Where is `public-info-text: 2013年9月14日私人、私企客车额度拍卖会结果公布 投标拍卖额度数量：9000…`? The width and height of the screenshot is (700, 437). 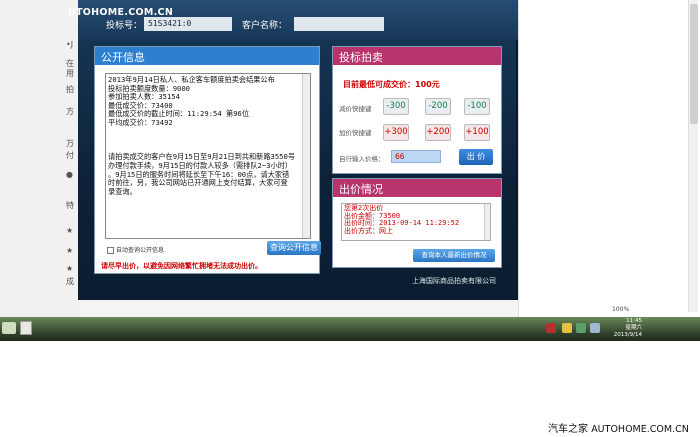
public-info-text: 2013年9月14日私人、私企客车额度拍卖会结果公布 投标拍卖额度数量：9000… is located at coordinates (208, 156).